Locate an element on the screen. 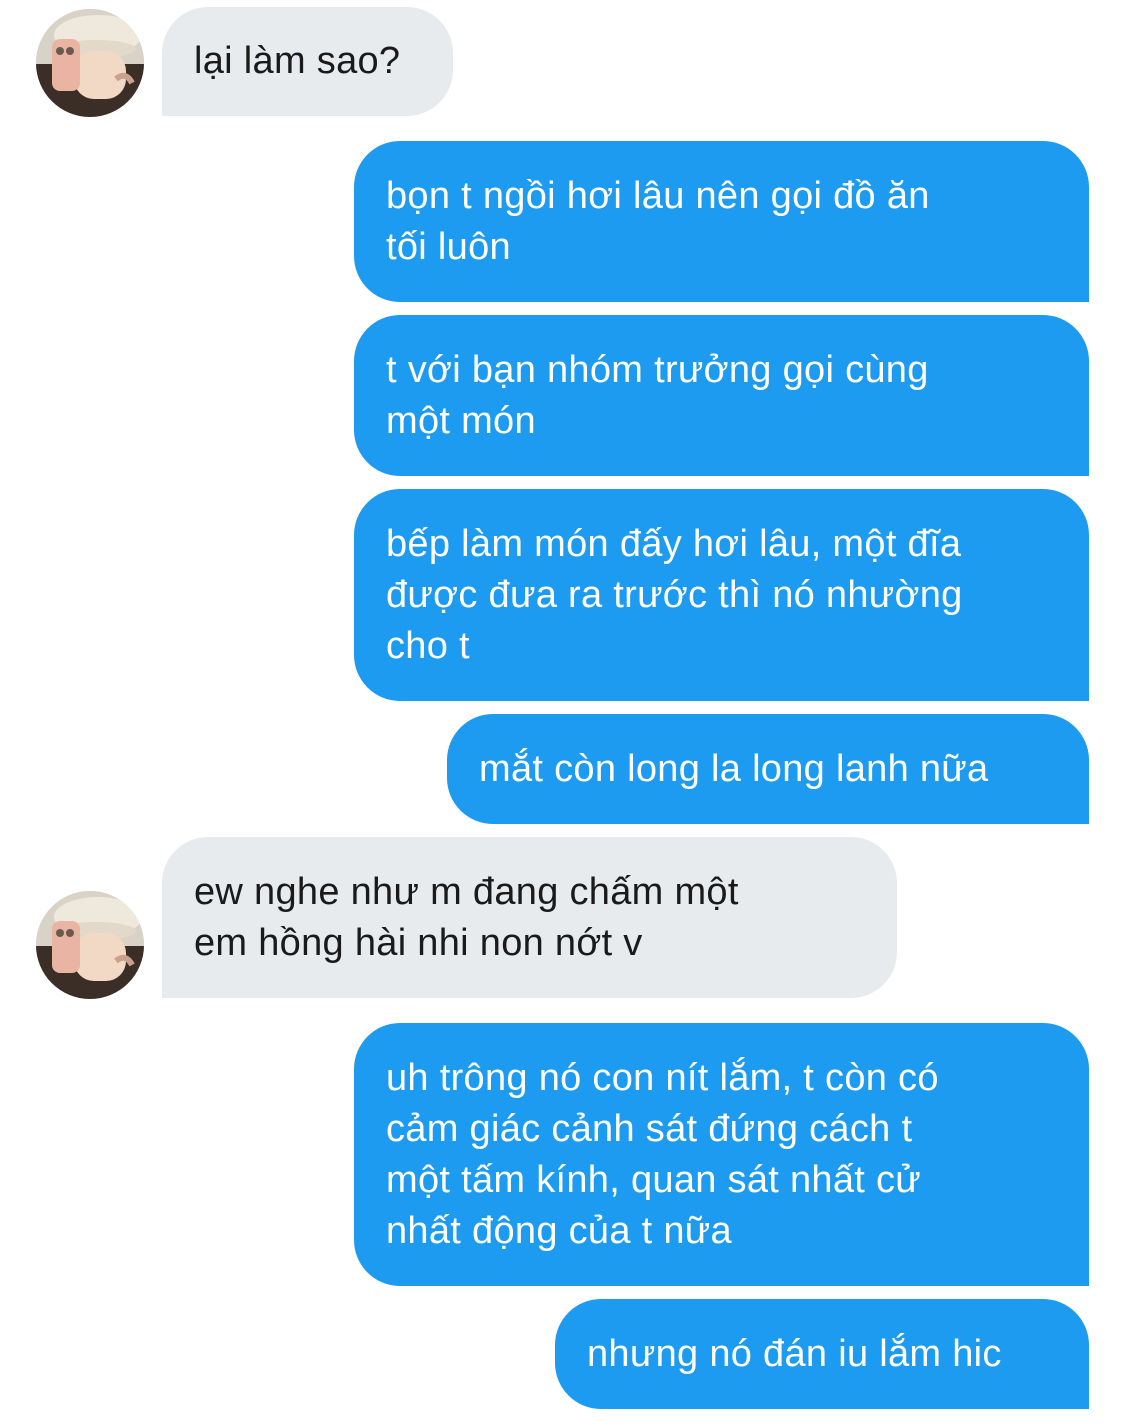 The image size is (1125, 1428). message-bubble-incoming: lại làm sao? is located at coordinates (307, 61).